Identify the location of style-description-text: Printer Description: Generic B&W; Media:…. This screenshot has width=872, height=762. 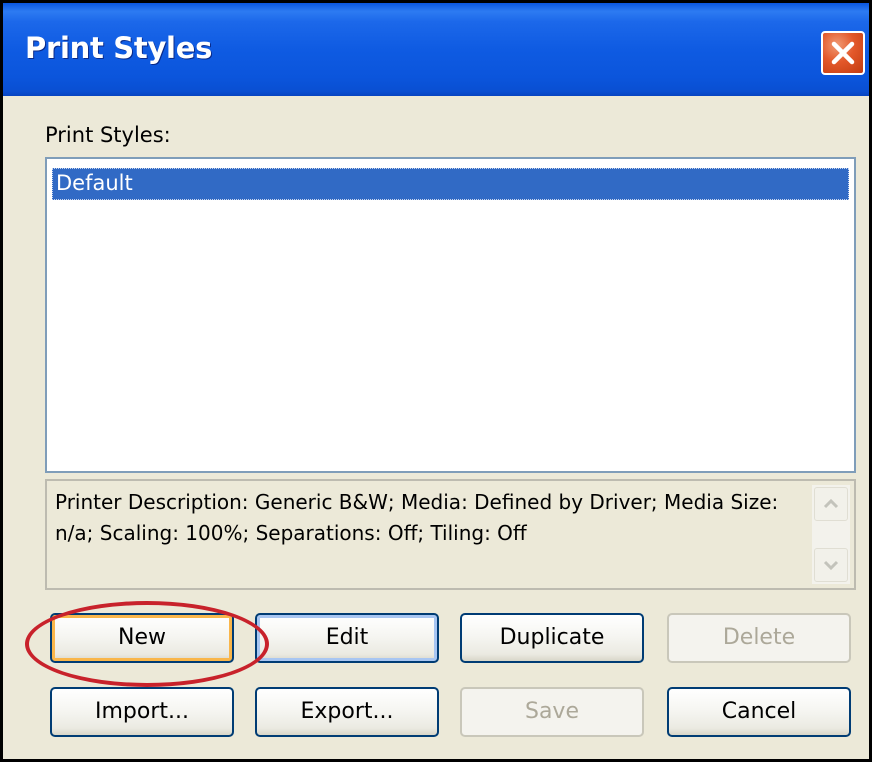
(417, 517).